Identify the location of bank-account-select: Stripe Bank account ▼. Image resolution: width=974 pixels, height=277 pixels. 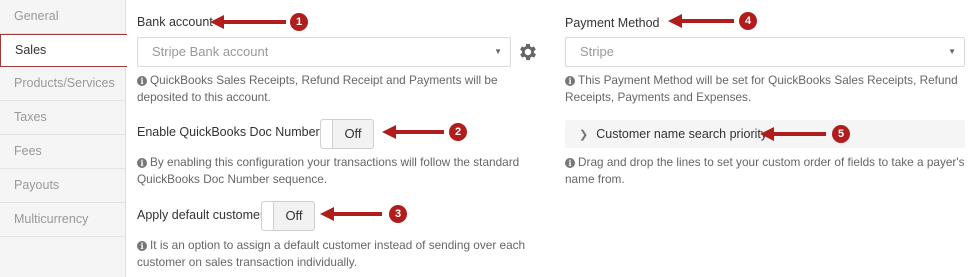
(324, 52).